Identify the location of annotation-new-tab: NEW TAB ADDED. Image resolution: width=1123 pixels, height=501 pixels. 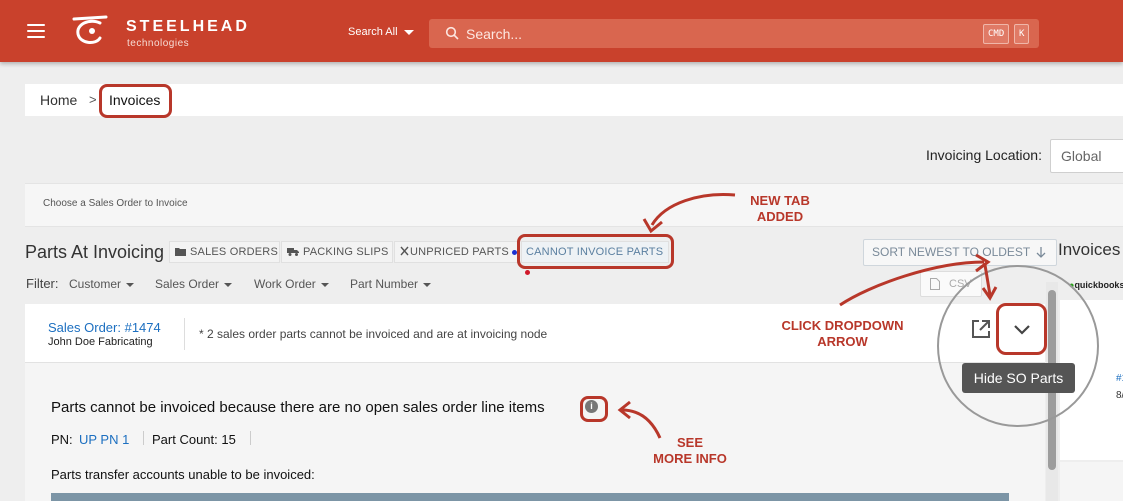
(780, 209).